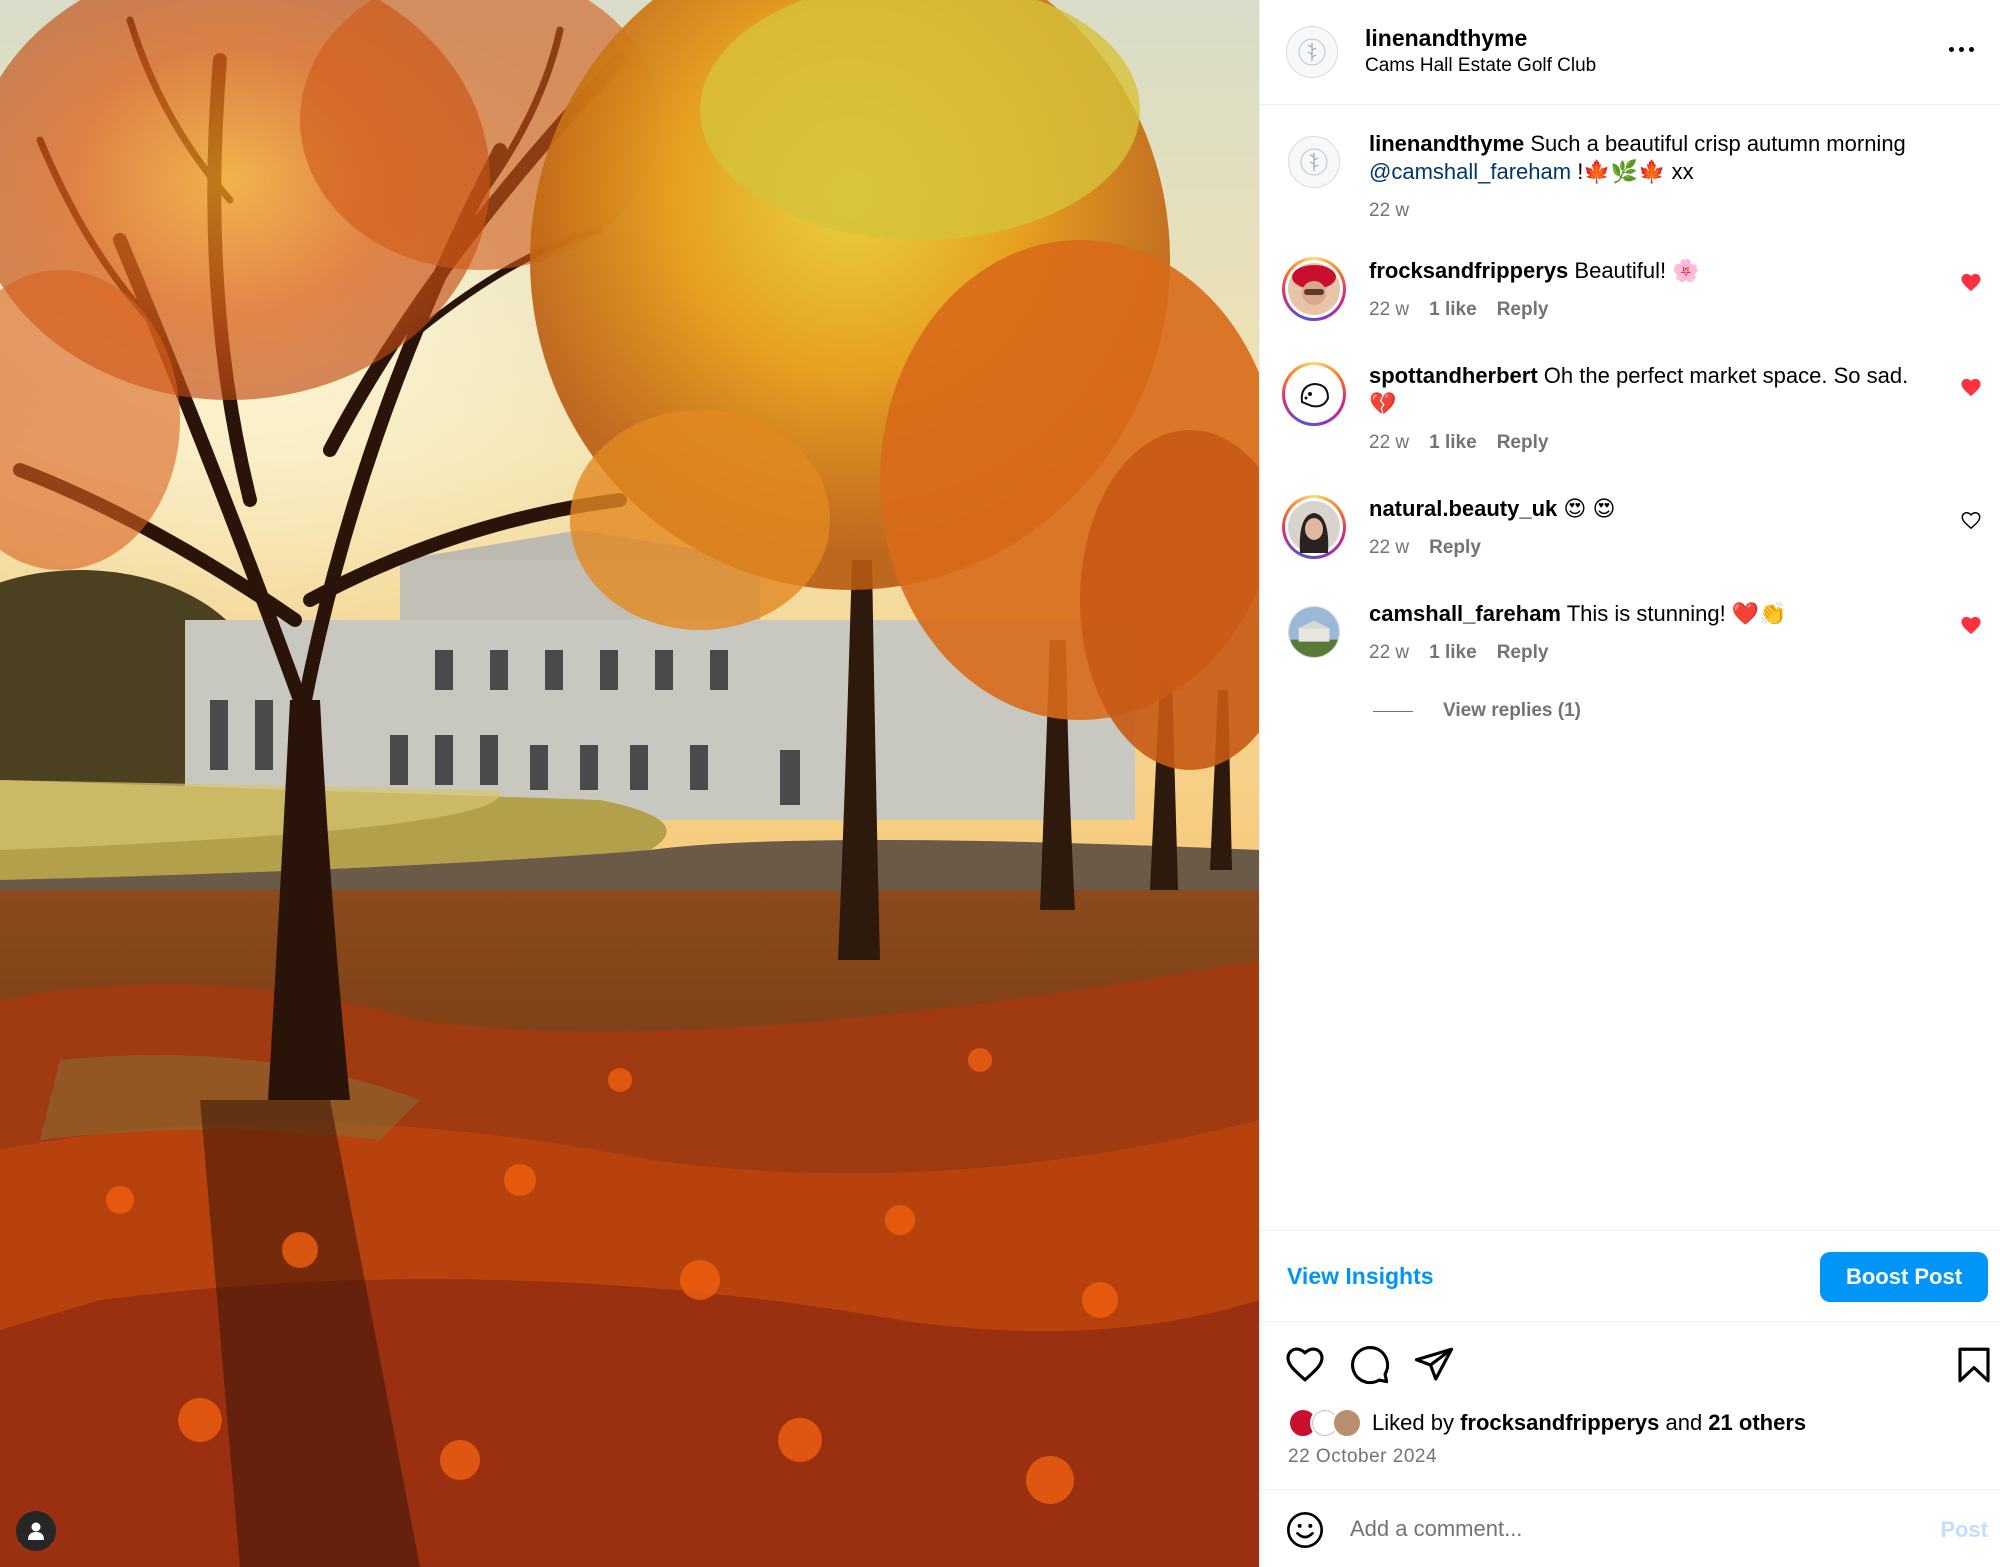  Describe the element at coordinates (1974, 1365) in the screenshot. I see `bookmark-icon` at that location.